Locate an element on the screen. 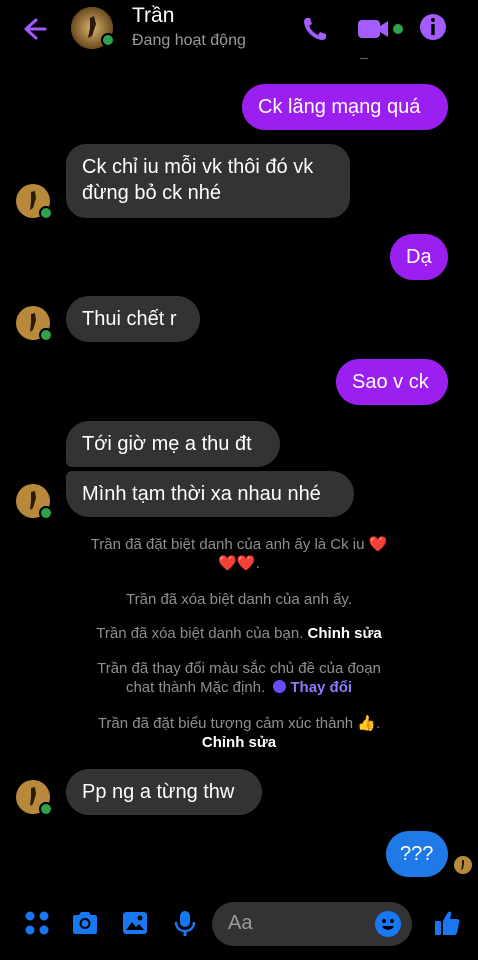 The height and width of the screenshot is (960, 478). back-arrow-icon is located at coordinates (33, 29).